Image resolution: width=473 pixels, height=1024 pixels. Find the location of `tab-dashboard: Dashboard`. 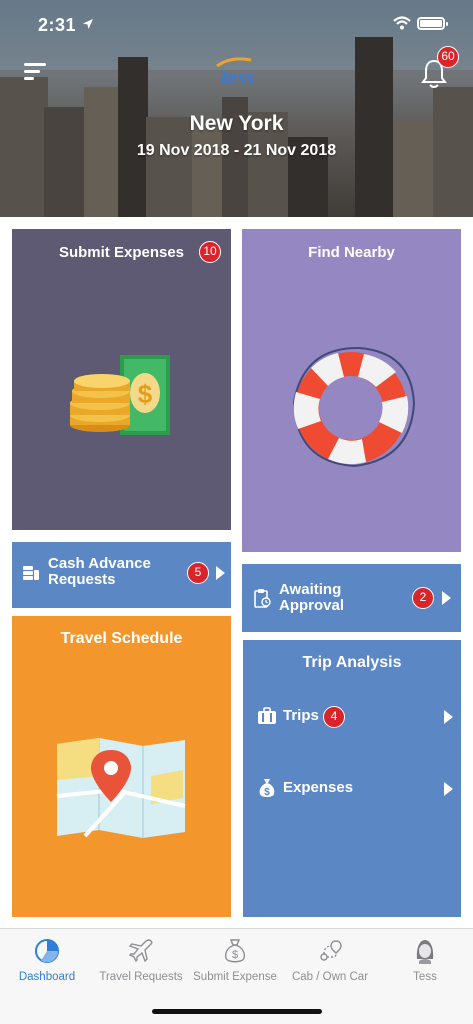

tab-dashboard: Dashboard is located at coordinates (47, 962).